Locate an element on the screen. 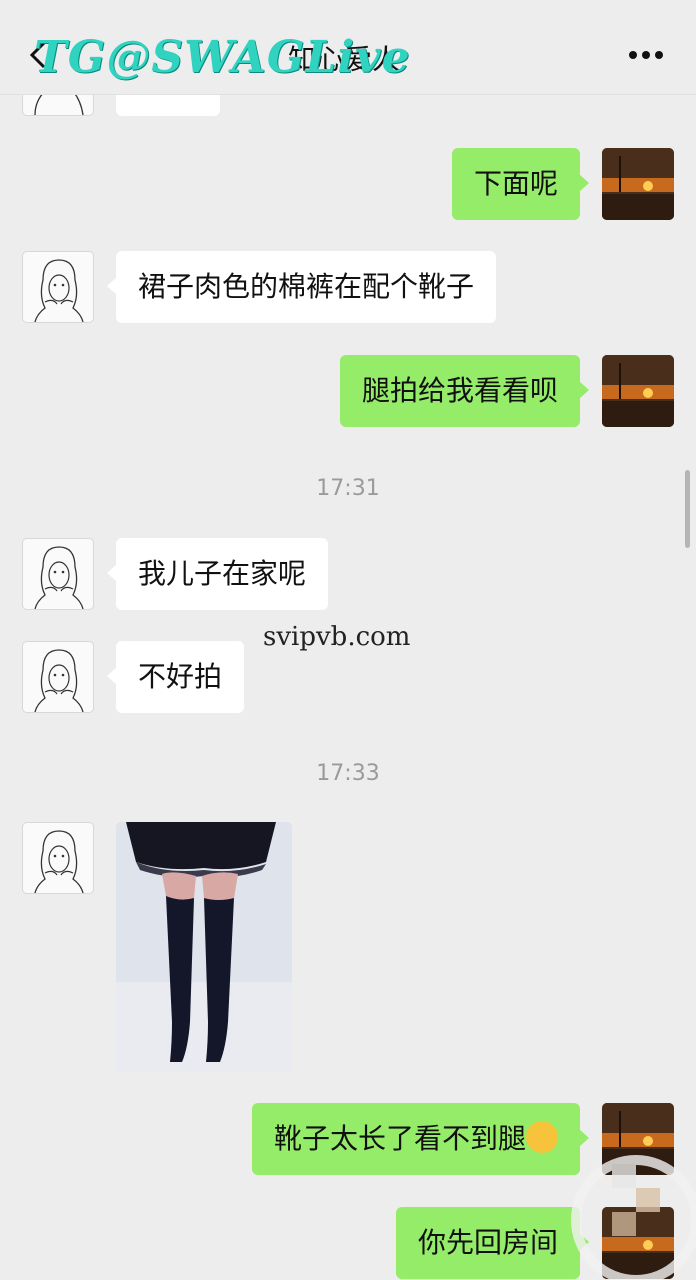  message-bubble-outgoing: 靴子太长了看不到腿 is located at coordinates (420, 1139).